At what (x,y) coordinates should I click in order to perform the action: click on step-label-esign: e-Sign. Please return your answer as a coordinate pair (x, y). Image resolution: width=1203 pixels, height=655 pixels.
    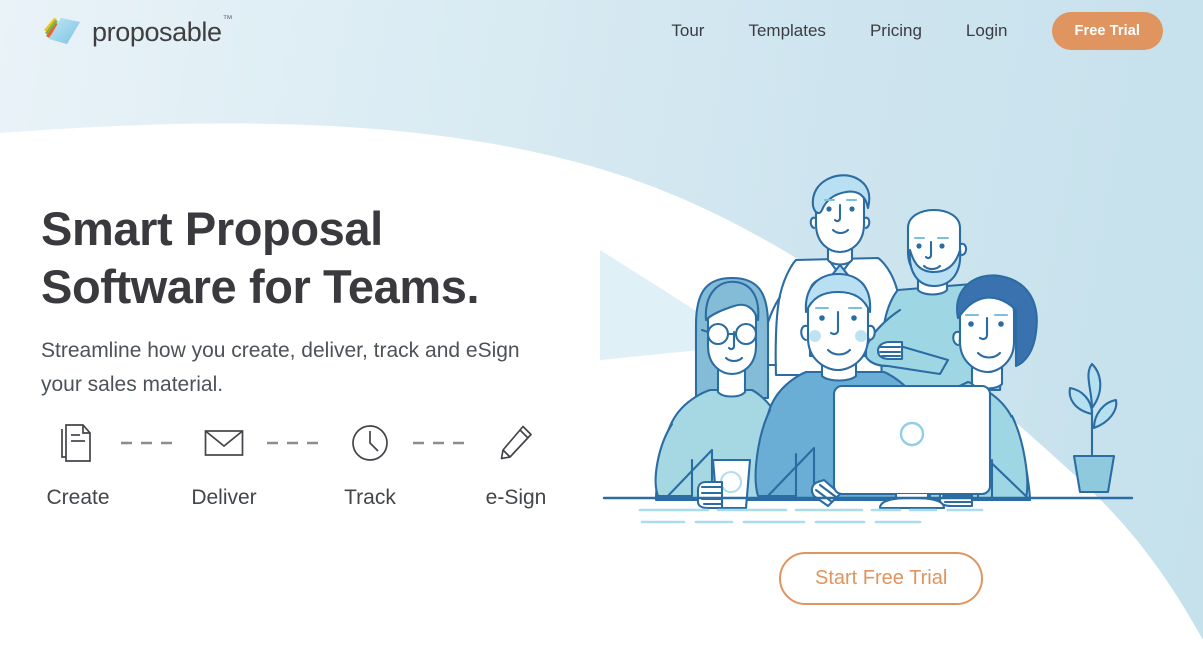
    Looking at the image, I should click on (516, 497).